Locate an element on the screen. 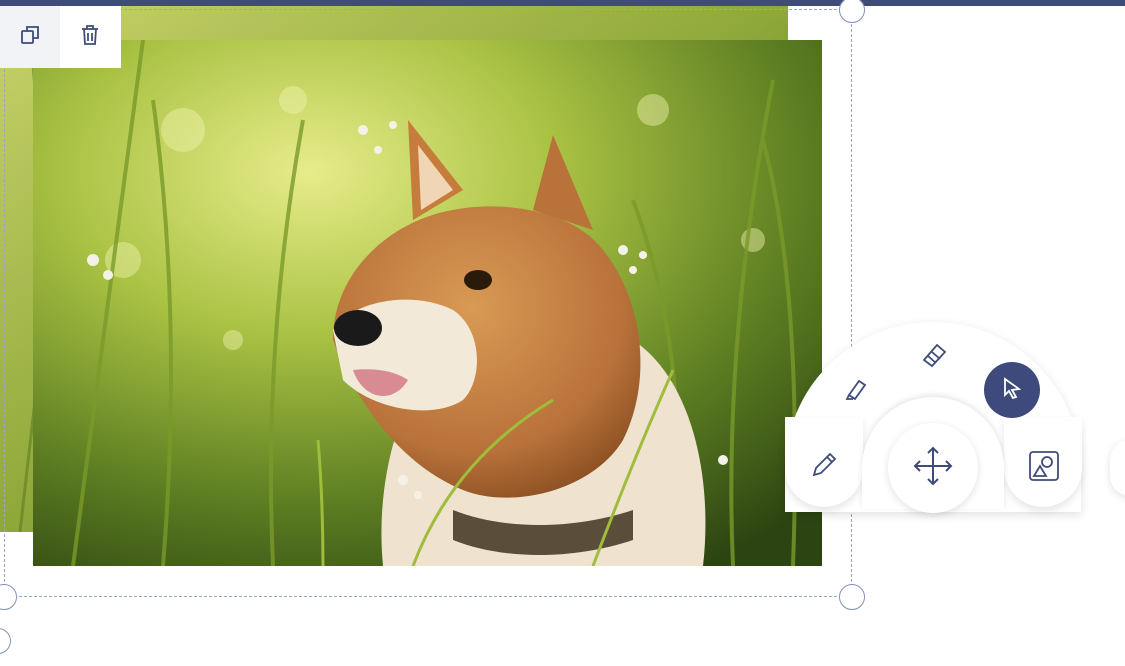  resize-handle-top-right is located at coordinates (852, 11).